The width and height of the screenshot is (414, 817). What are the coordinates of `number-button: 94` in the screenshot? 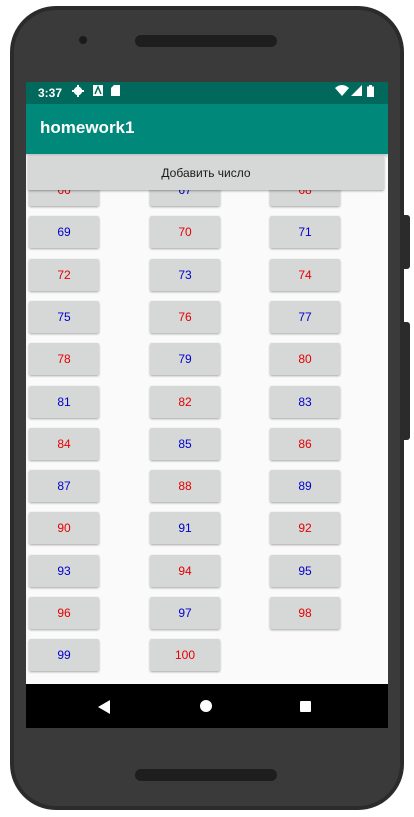 It's located at (185, 570).